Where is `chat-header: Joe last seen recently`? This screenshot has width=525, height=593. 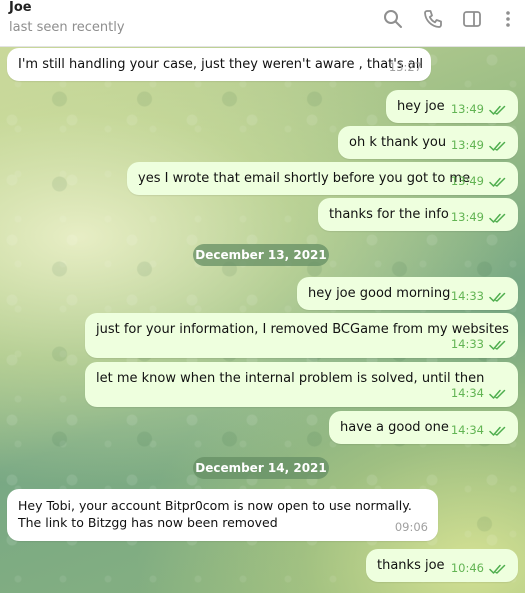 chat-header: Joe last seen recently is located at coordinates (262, 23).